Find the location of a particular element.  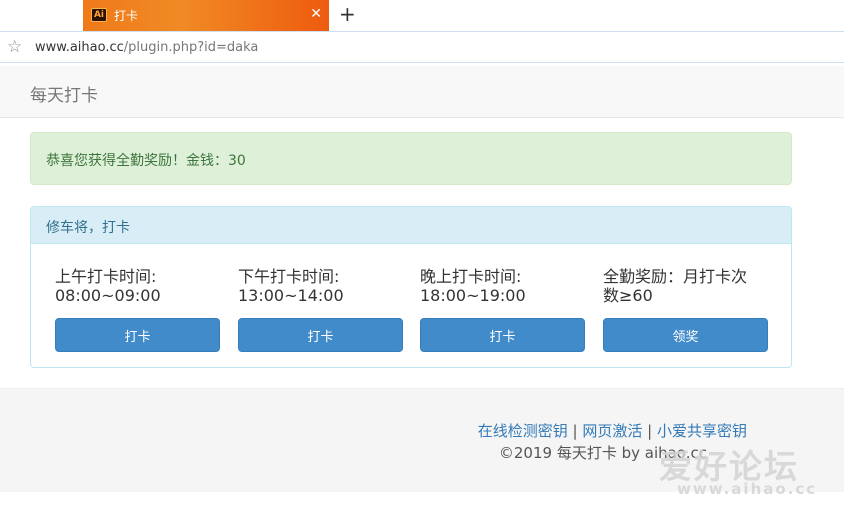

copyright-text: ©2019 每天打卡 by aihao.cc is located at coordinates (602, 453).